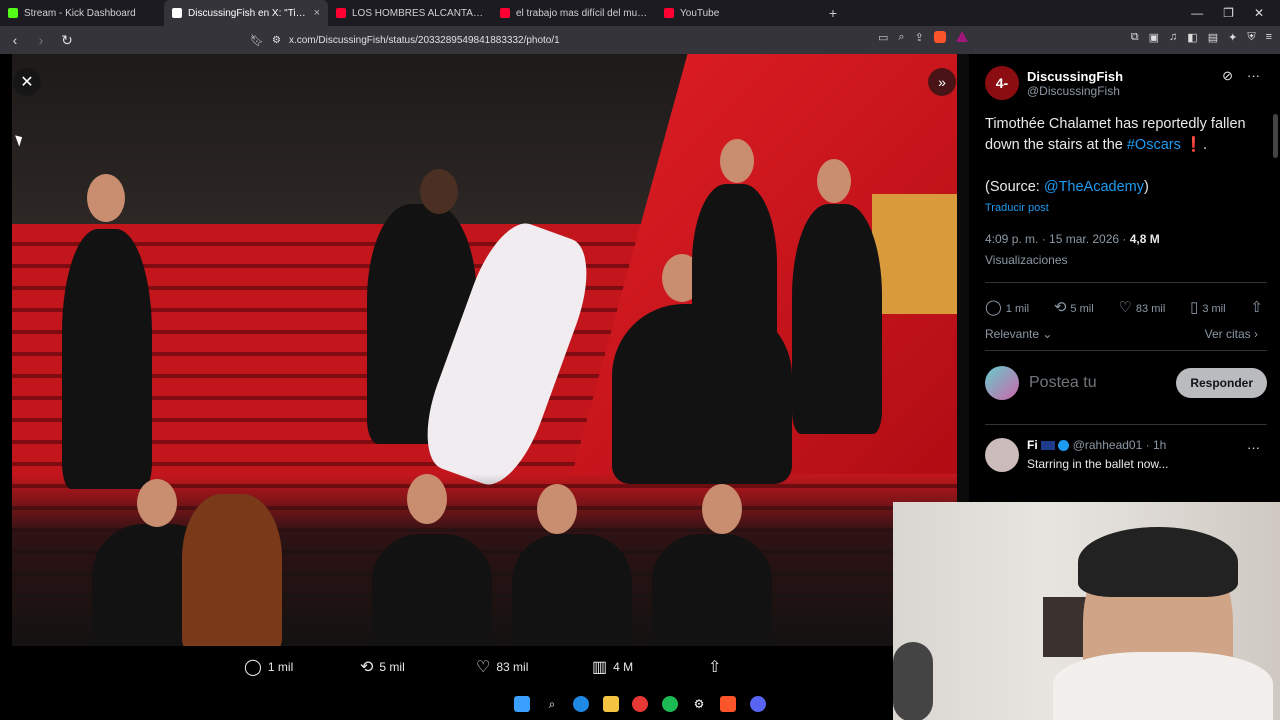 Image resolution: width=1280 pixels, height=720 pixels. I want to click on commenter-handle: @rahhead01, so click(1108, 445).